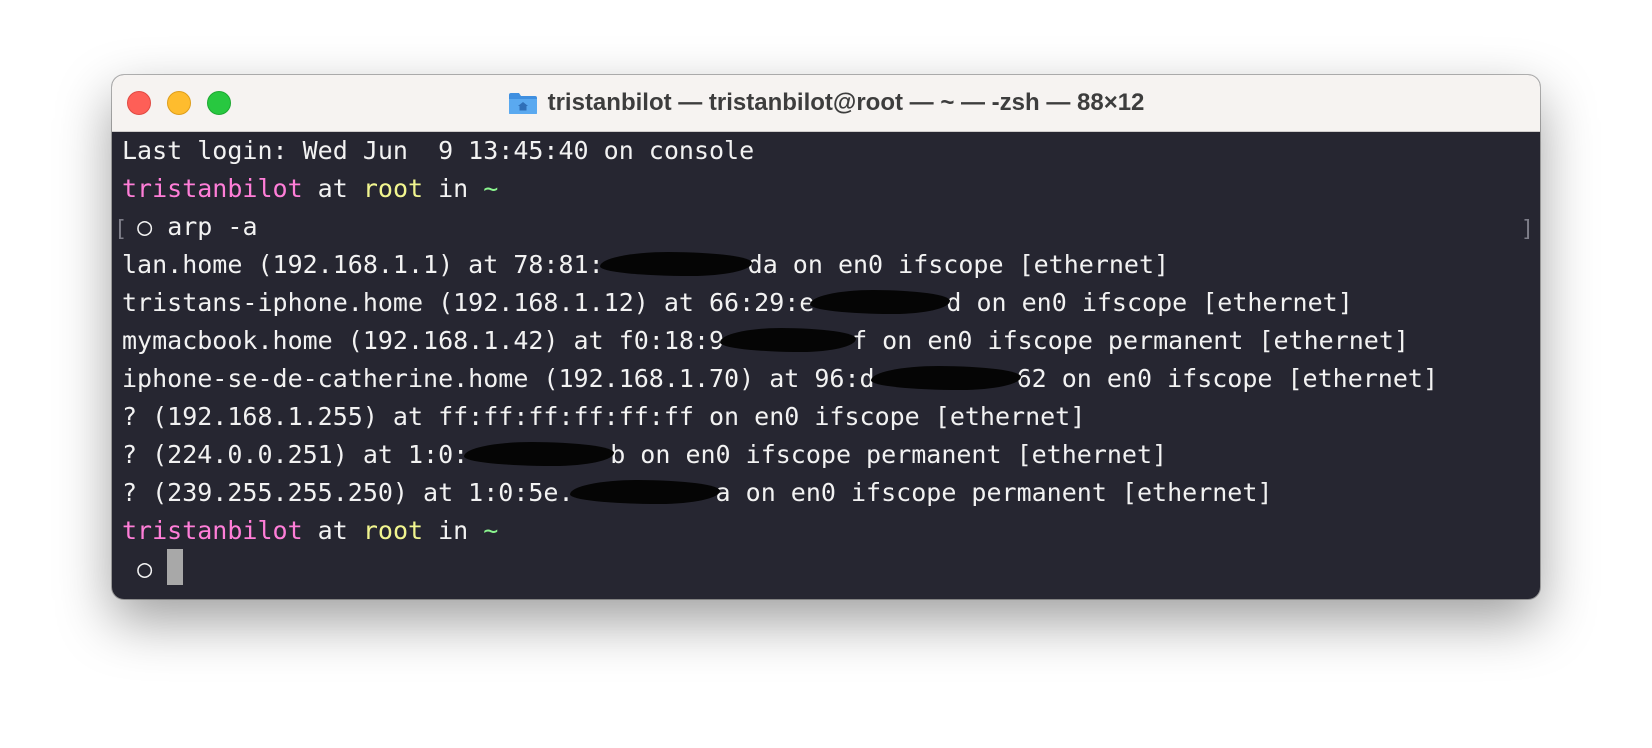  What do you see at coordinates (363, 264) in the screenshot?
I see `arp-line-text: lan.home (192.168.1.1) at 78:81:` at bounding box center [363, 264].